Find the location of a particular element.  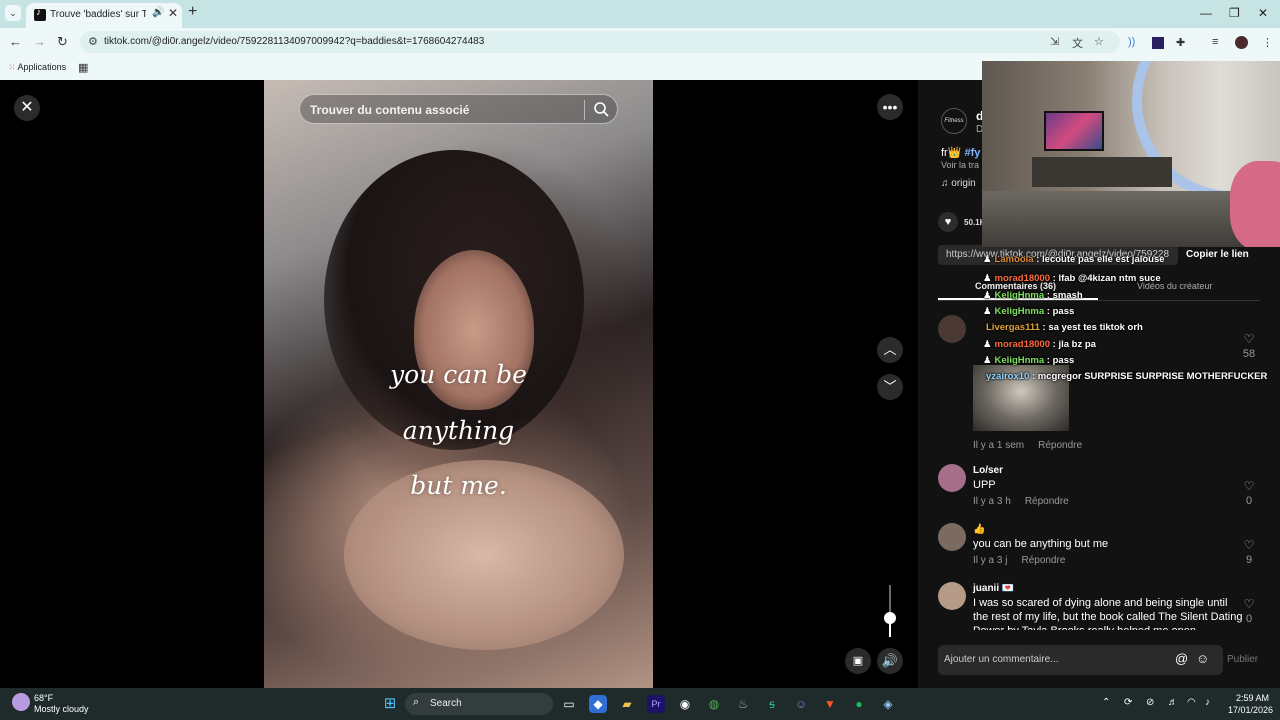

brave-icon: ▼ is located at coordinates (830, 704).